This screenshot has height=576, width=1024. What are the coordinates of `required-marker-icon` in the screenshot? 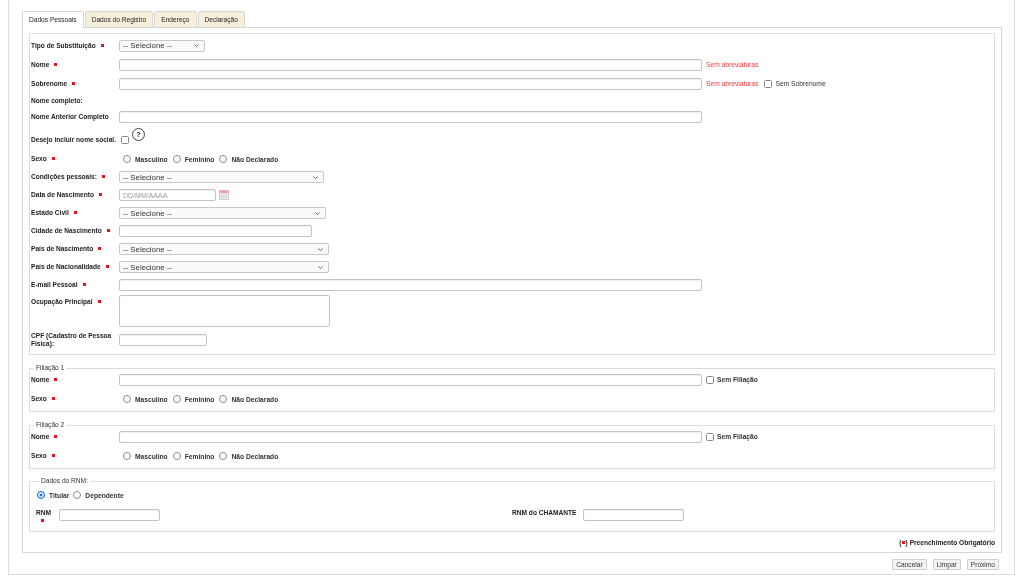 It's located at (903, 542).